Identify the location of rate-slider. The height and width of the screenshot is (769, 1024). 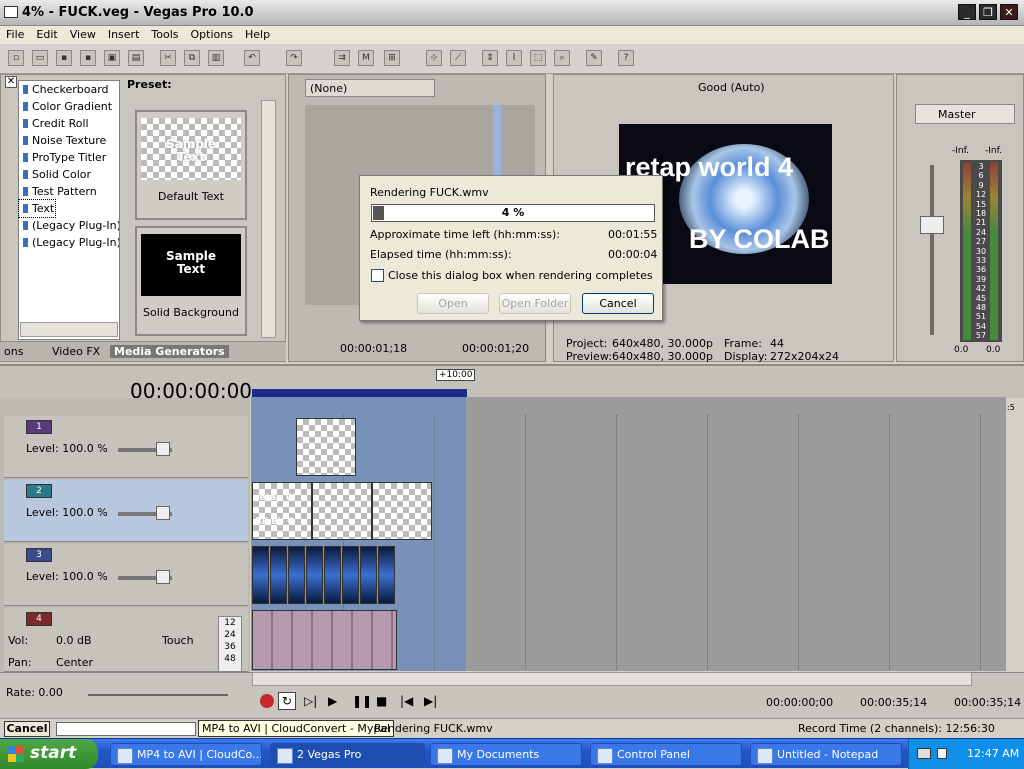
(158, 695).